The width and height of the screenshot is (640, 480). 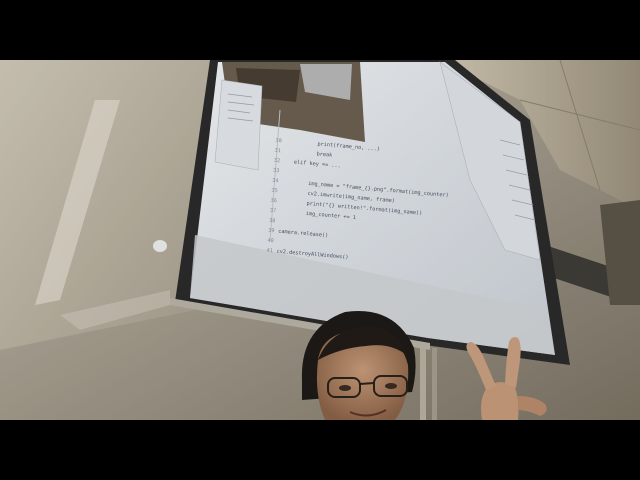 What do you see at coordinates (320, 30) in the screenshot?
I see `letterbox-top` at bounding box center [320, 30].